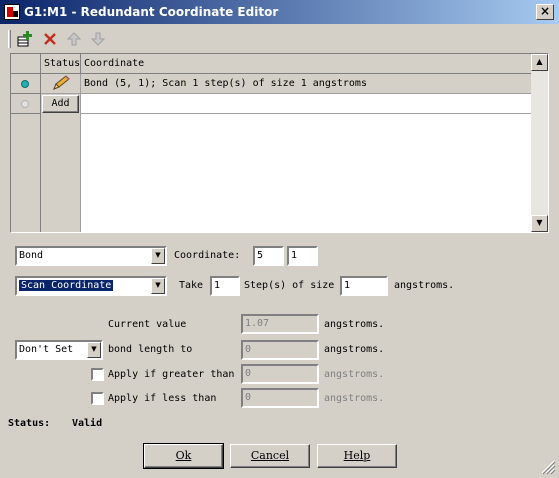 This screenshot has height=478, width=559. I want to click on coordinate-label: Coordinate:, so click(207, 255).